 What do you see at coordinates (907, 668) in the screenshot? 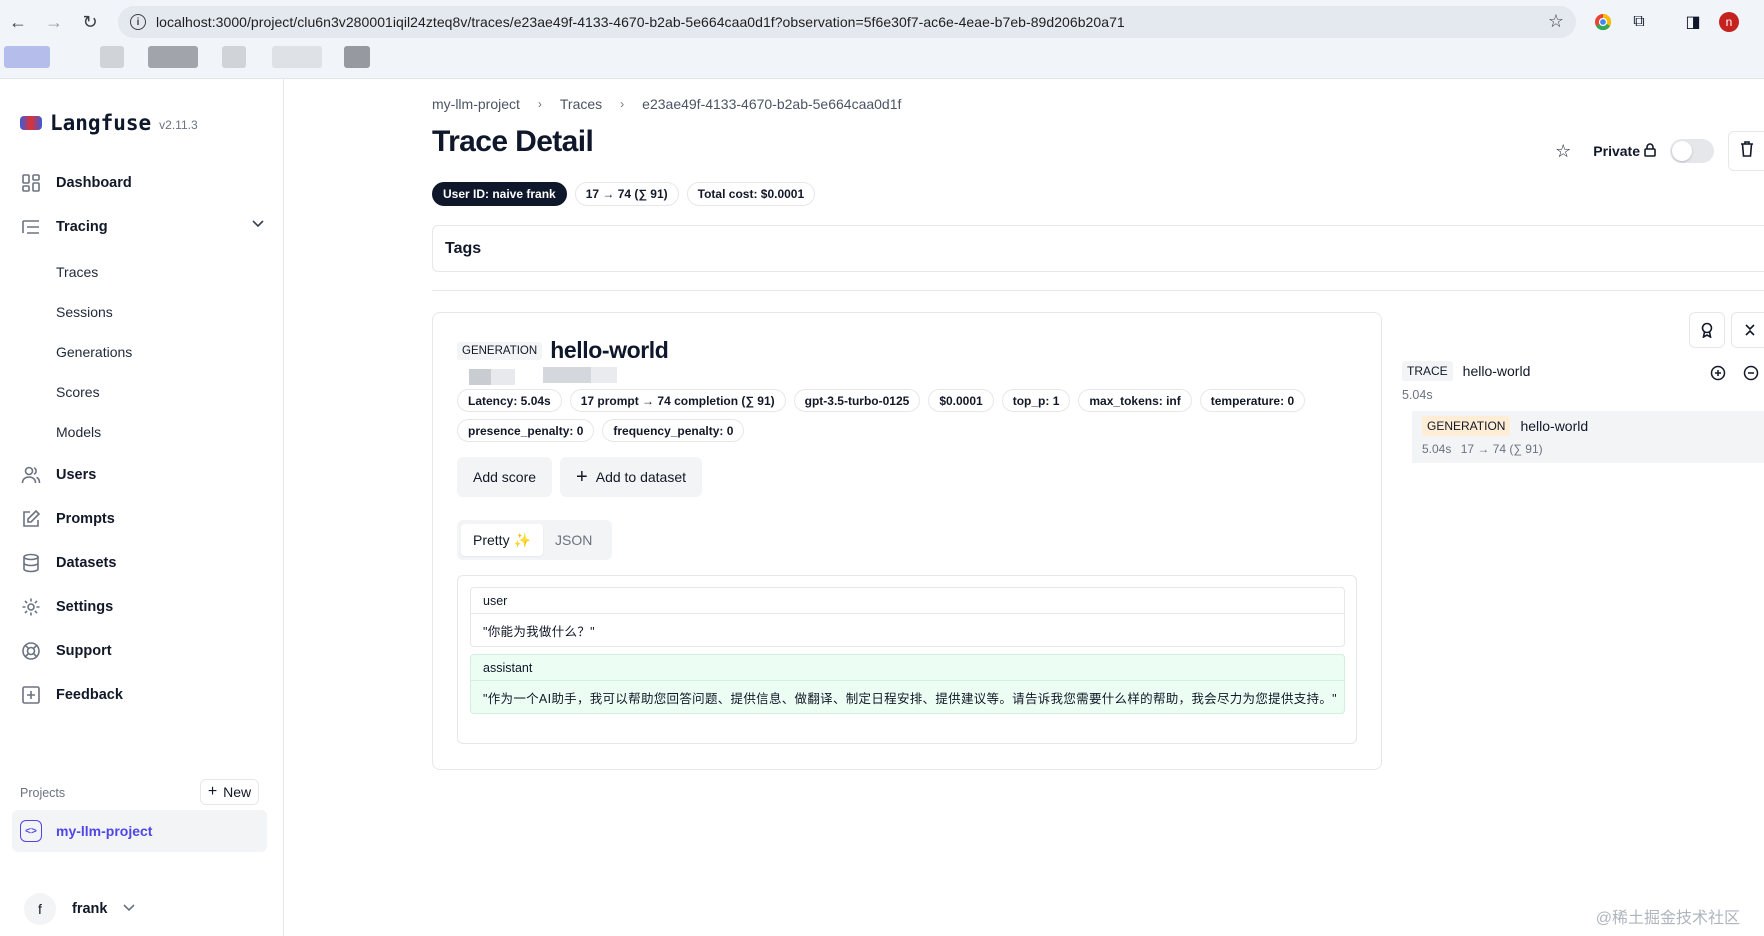
I see `message-role: assistant` at bounding box center [907, 668].